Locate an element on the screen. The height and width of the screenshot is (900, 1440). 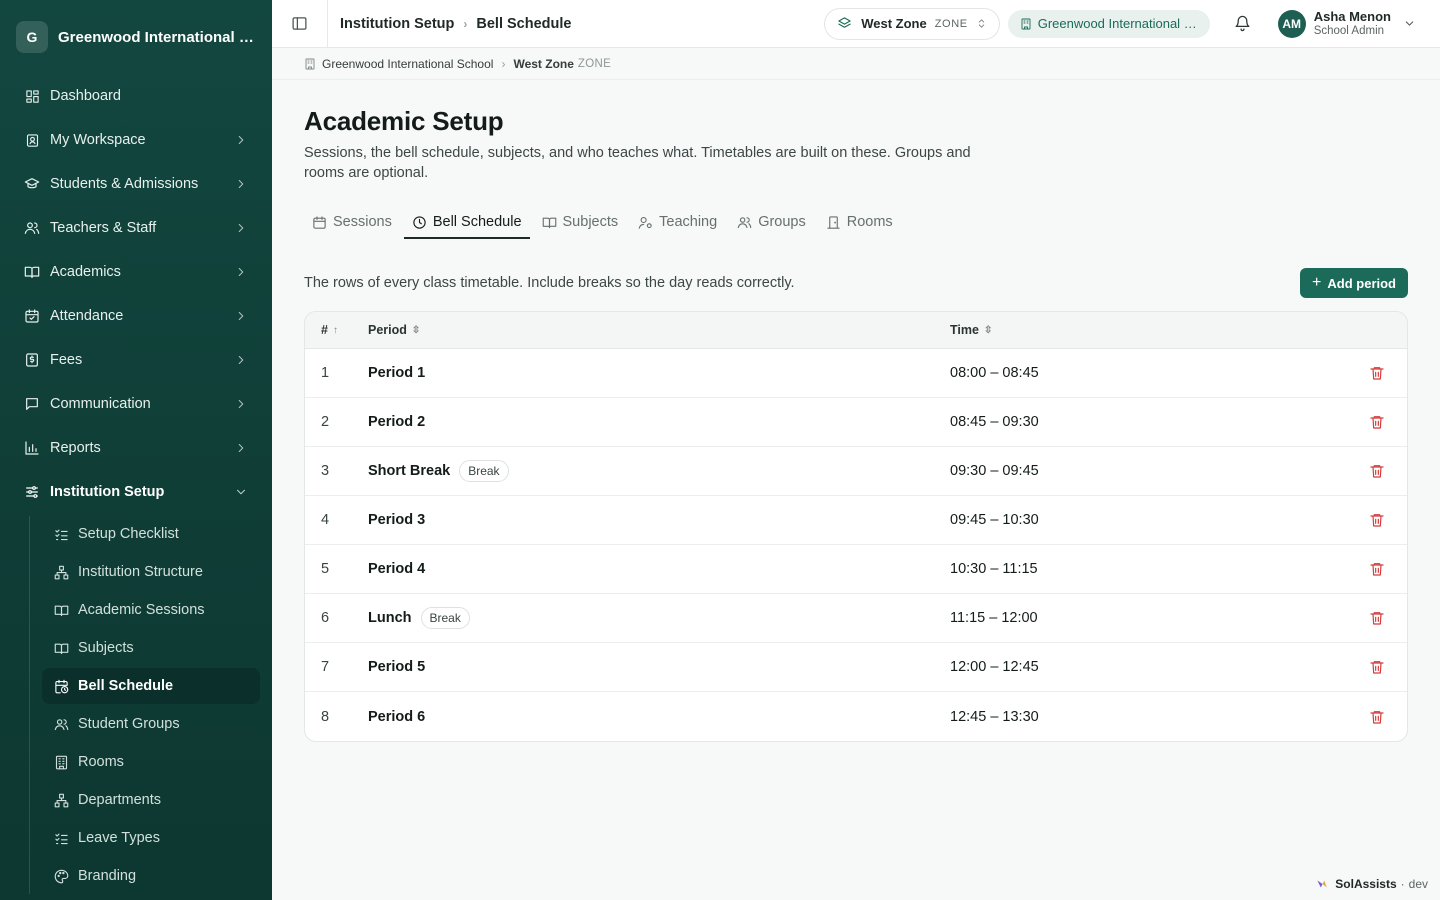
calendar-icon is located at coordinates (319, 222).